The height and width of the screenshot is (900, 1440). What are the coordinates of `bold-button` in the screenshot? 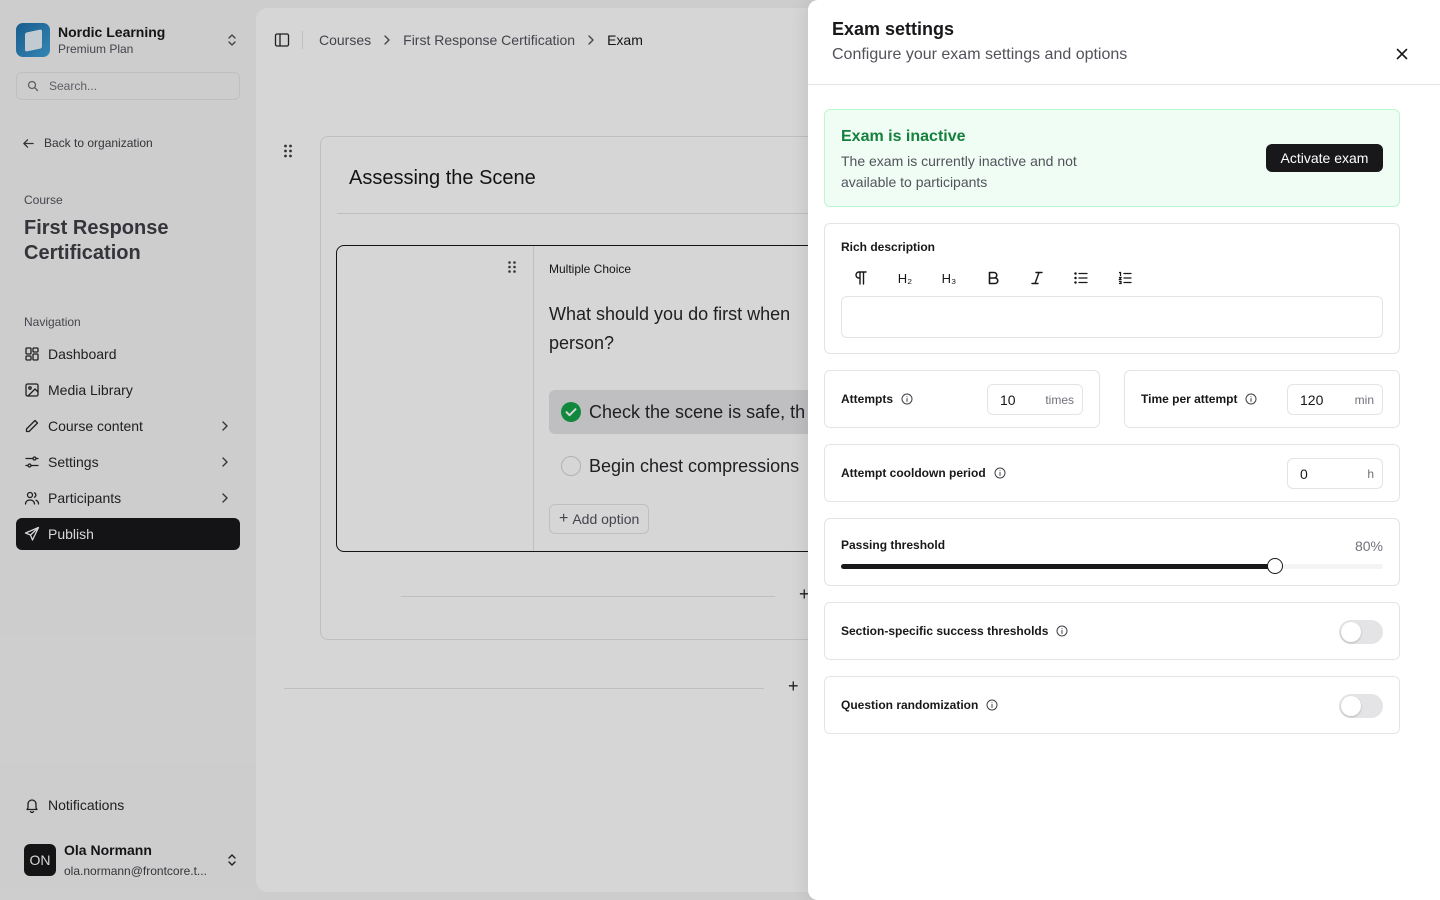 It's located at (993, 278).